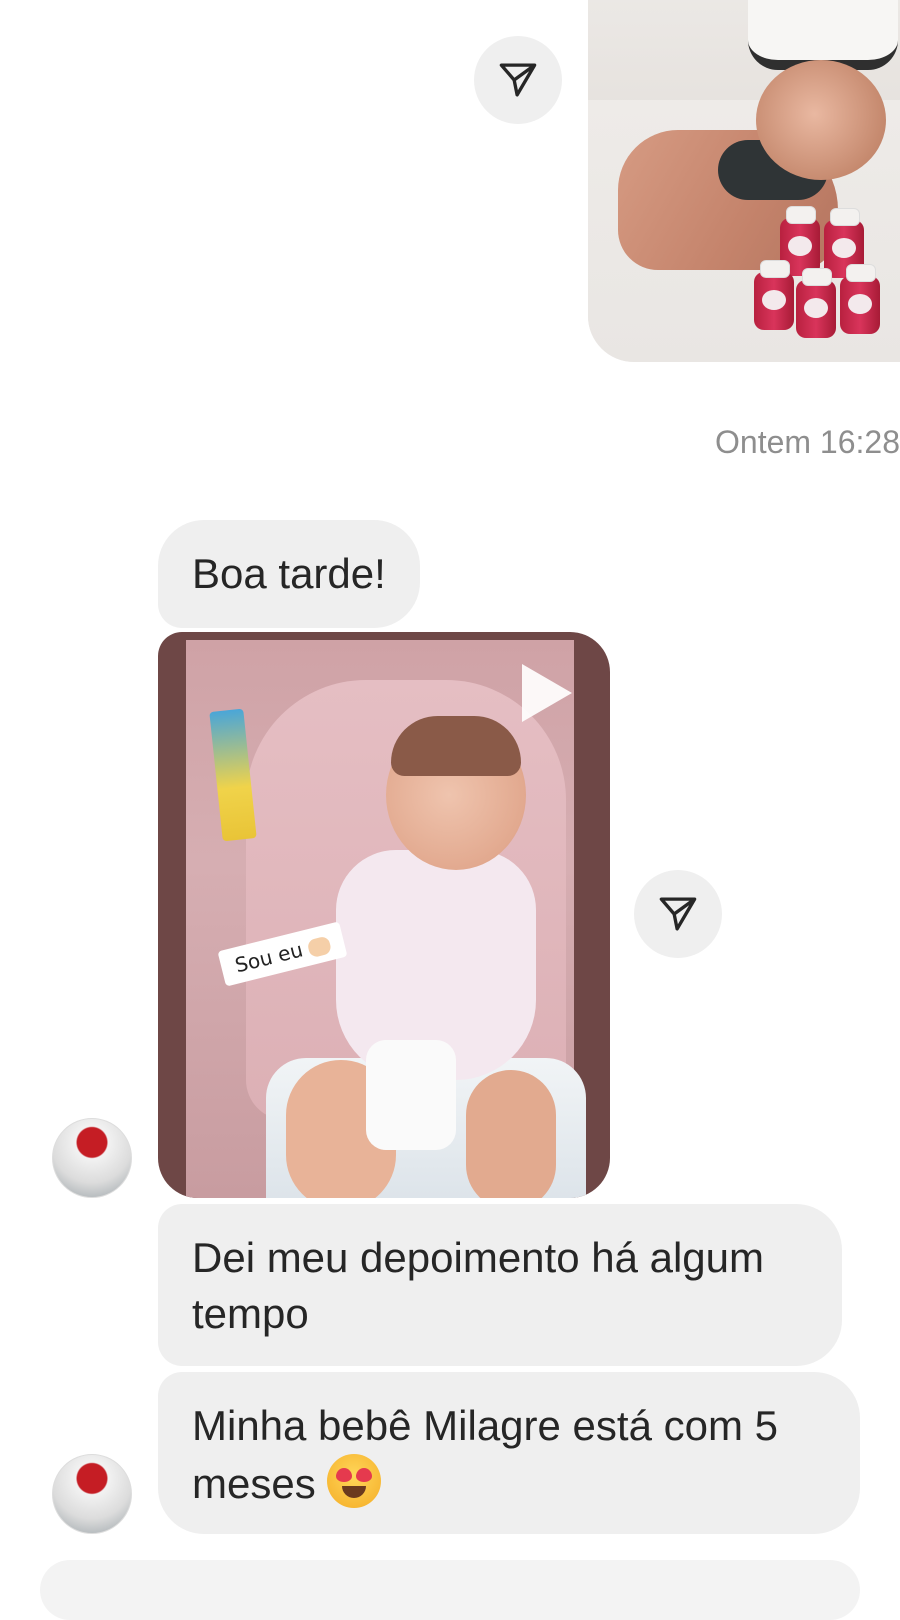  Describe the element at coordinates (807, 442) in the screenshot. I see `timestamp-text: Ontem 16:28` at that location.